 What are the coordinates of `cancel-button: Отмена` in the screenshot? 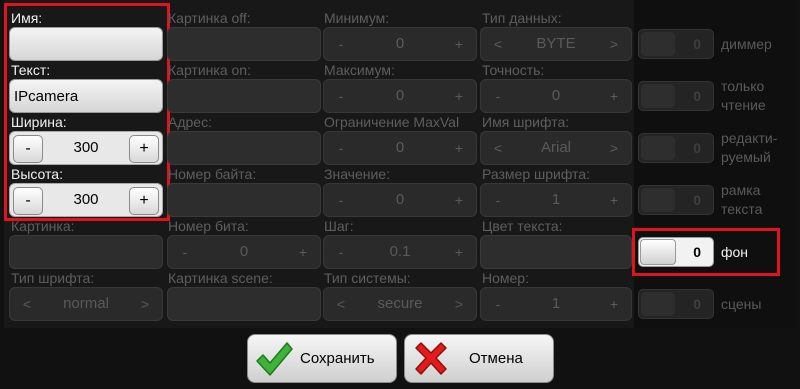 It's located at (479, 358).